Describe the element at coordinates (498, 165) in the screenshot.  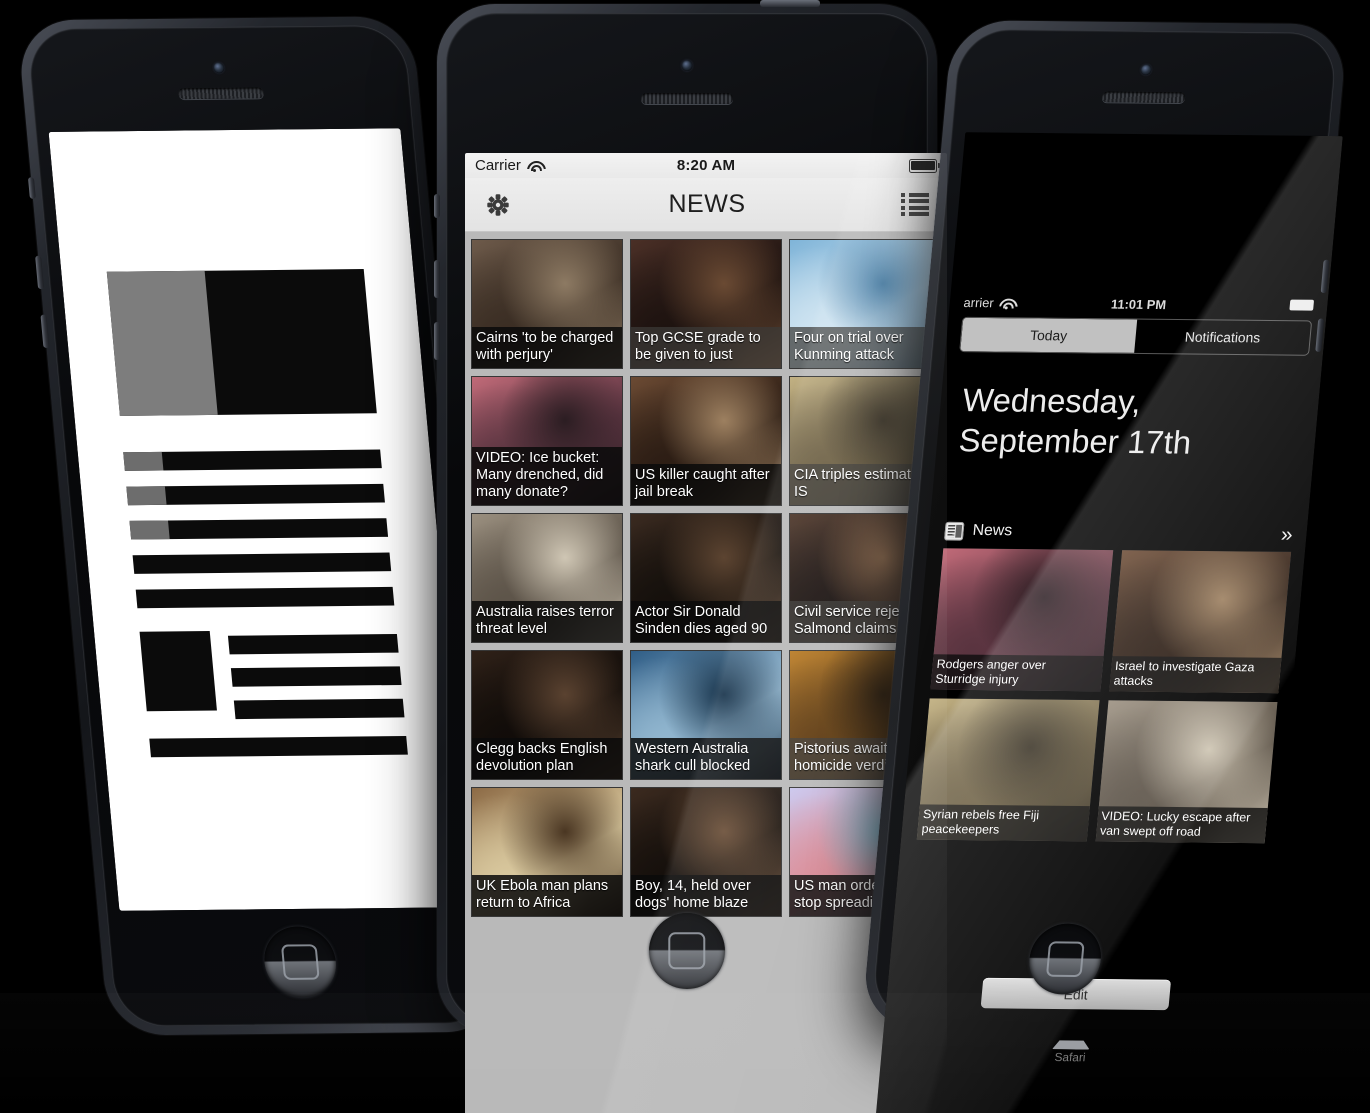
I see `carrier-label: Carrier` at that location.